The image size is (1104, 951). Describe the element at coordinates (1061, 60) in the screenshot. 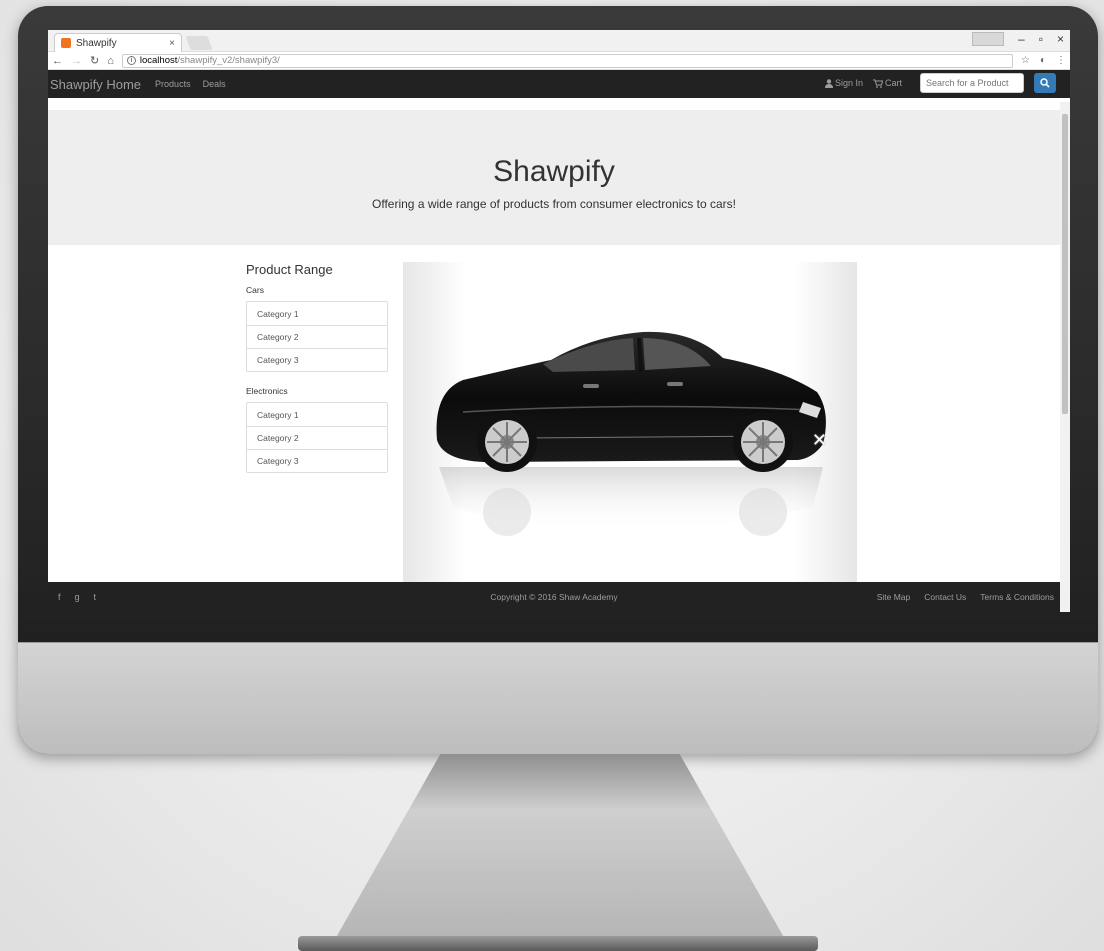

I see `menu-icon: ⋮` at that location.